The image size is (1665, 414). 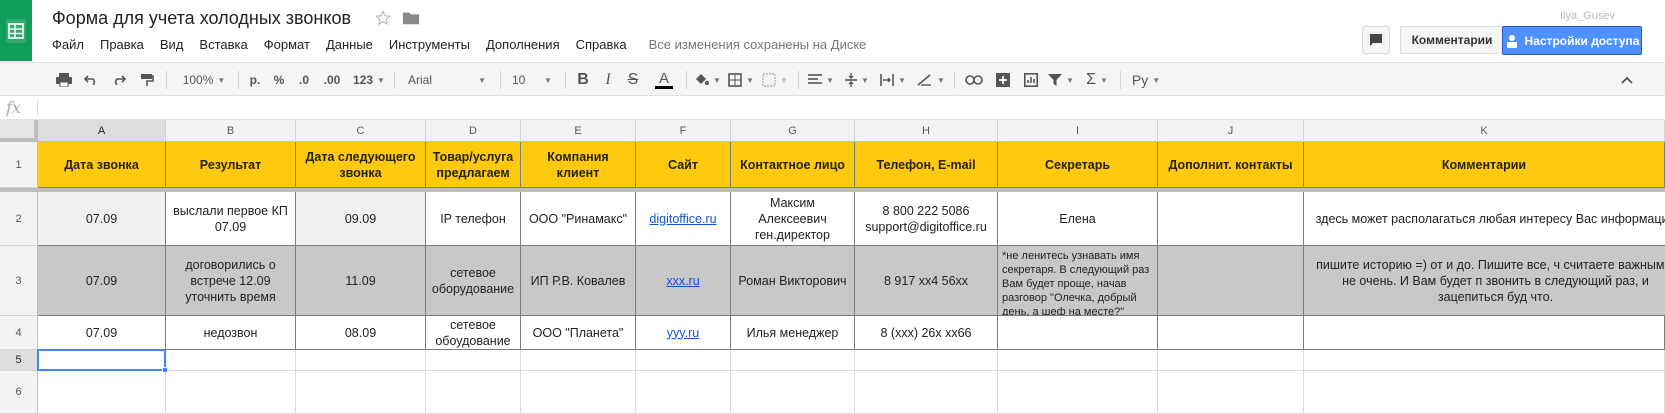 I want to click on formula-input, so click(x=844, y=108).